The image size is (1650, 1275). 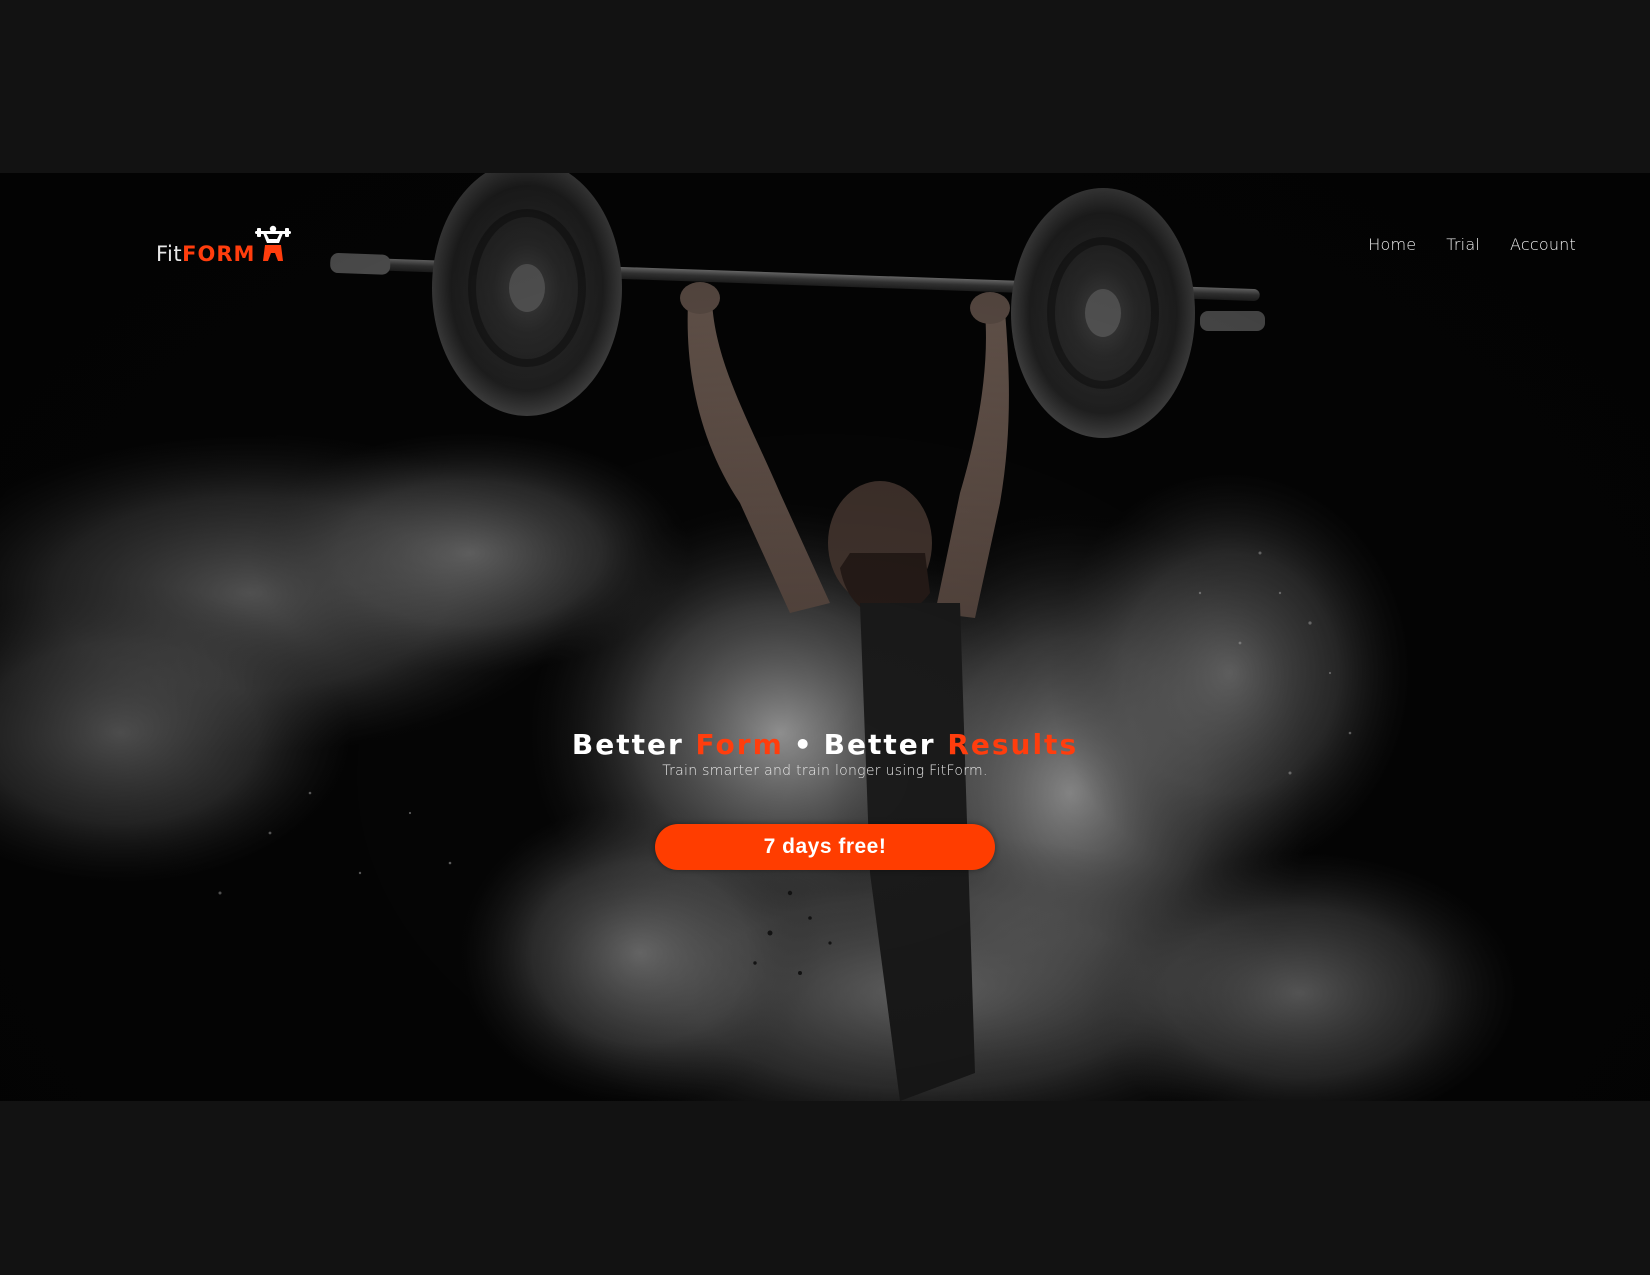 I want to click on brand-name-form: FORM, so click(x=219, y=254).